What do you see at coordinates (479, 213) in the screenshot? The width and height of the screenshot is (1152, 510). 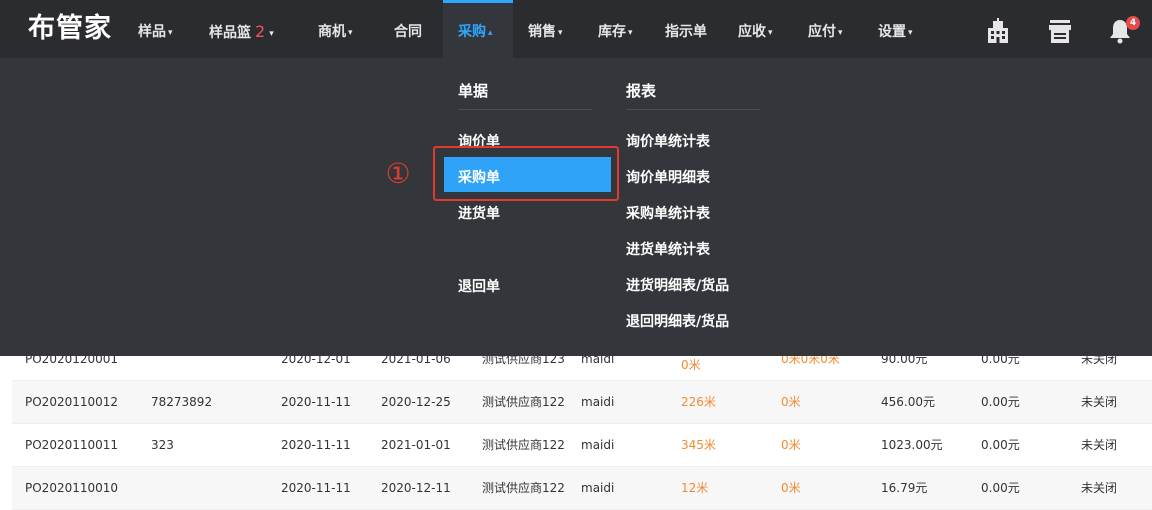 I see `menu-item-receipt: 进货单` at bounding box center [479, 213].